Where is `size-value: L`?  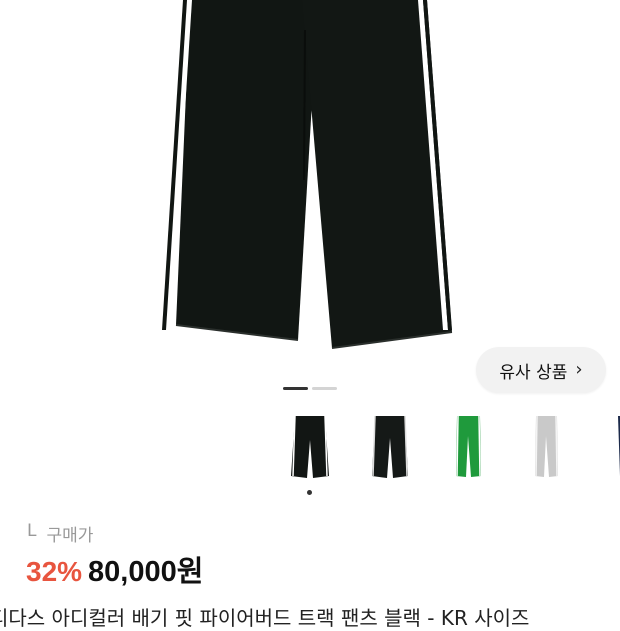 size-value: L is located at coordinates (32, 531).